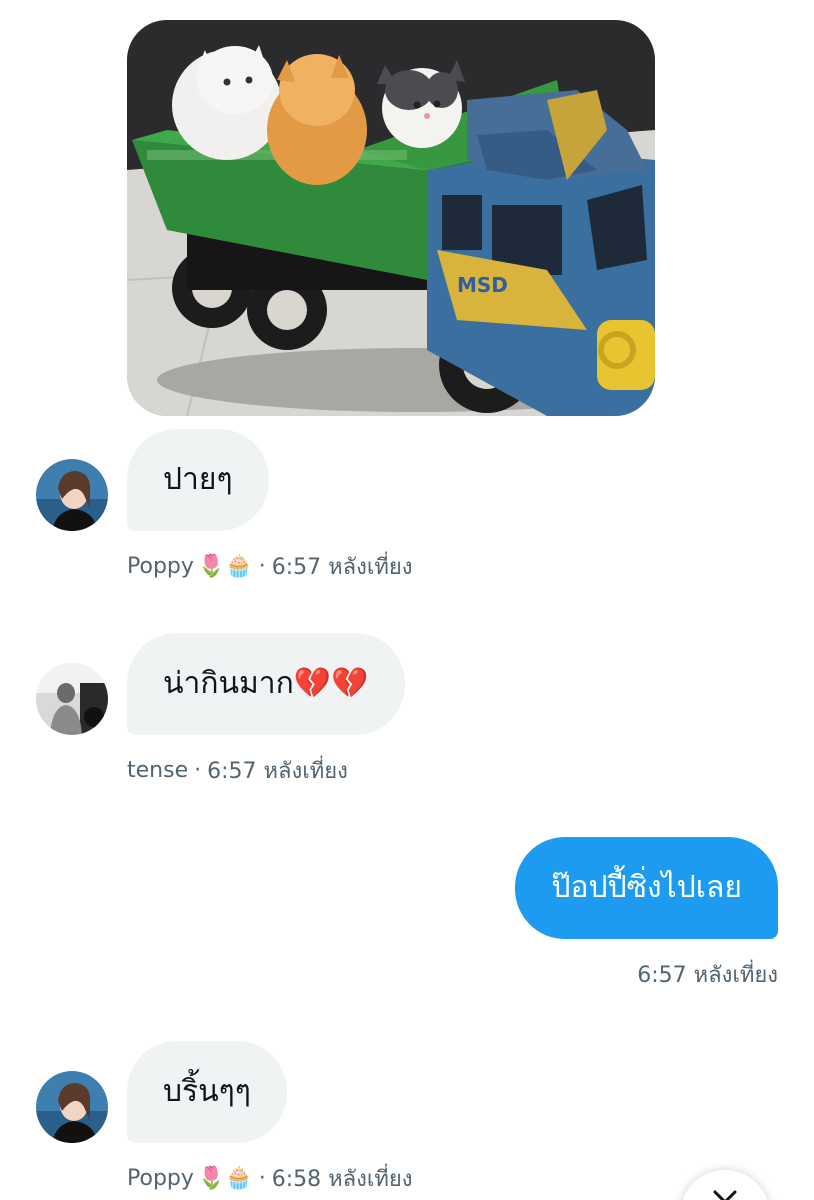 The width and height of the screenshot is (814, 1200). I want to click on tense-avatar-image, so click(72, 699).